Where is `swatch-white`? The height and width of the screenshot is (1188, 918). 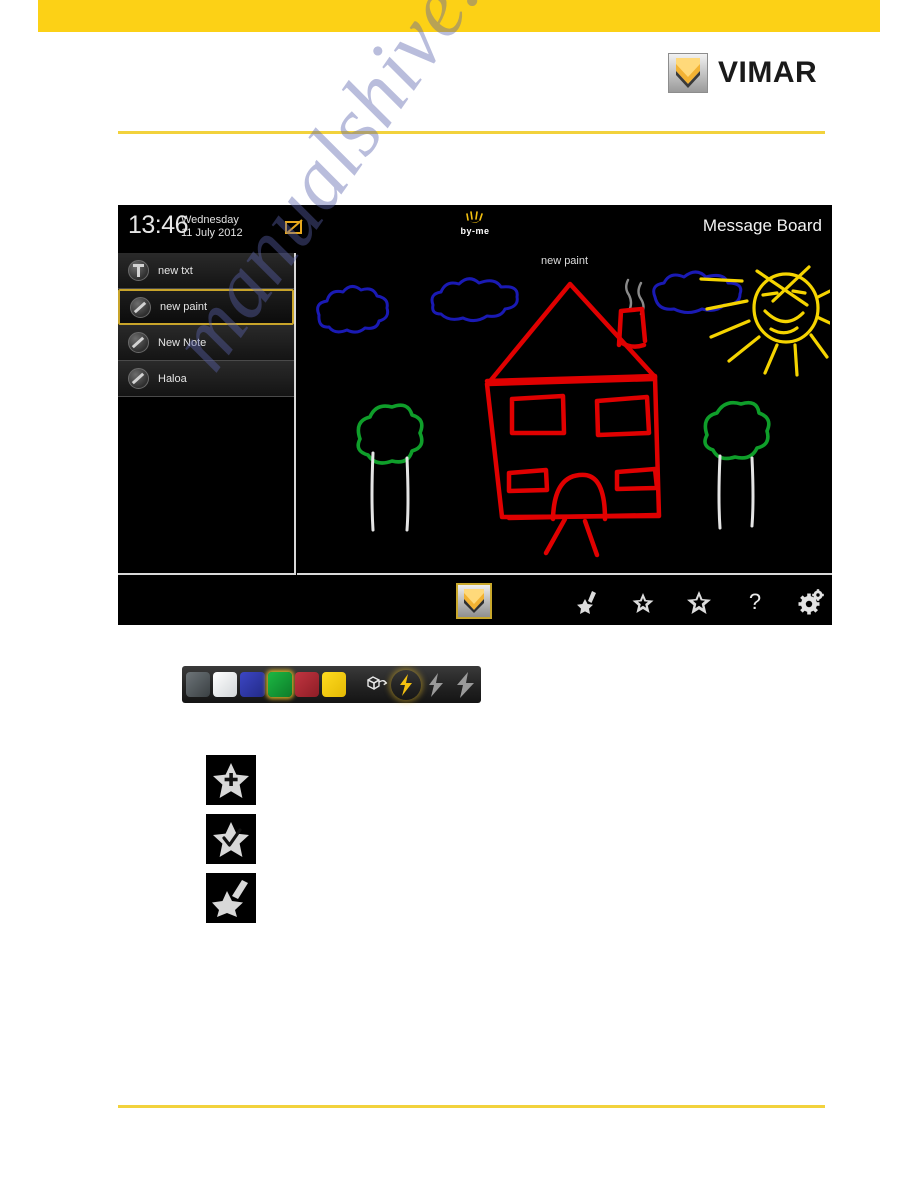 swatch-white is located at coordinates (225, 684).